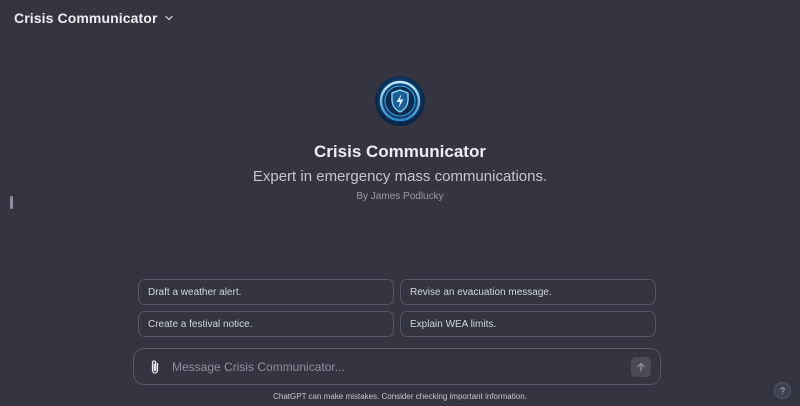 Image resolution: width=800 pixels, height=406 pixels. I want to click on gpt-selector: Crisis Communicator, so click(94, 18).